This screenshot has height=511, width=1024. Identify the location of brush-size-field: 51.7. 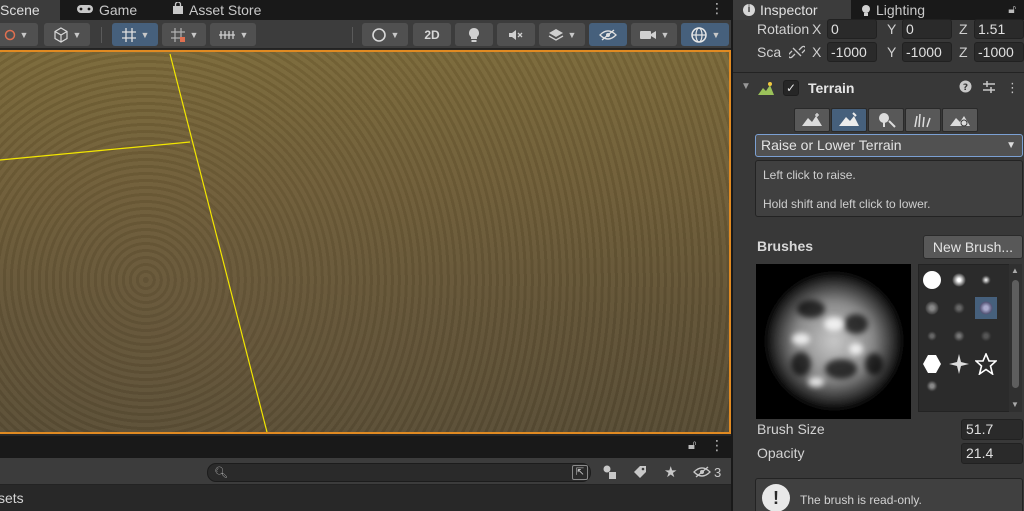
(992, 429).